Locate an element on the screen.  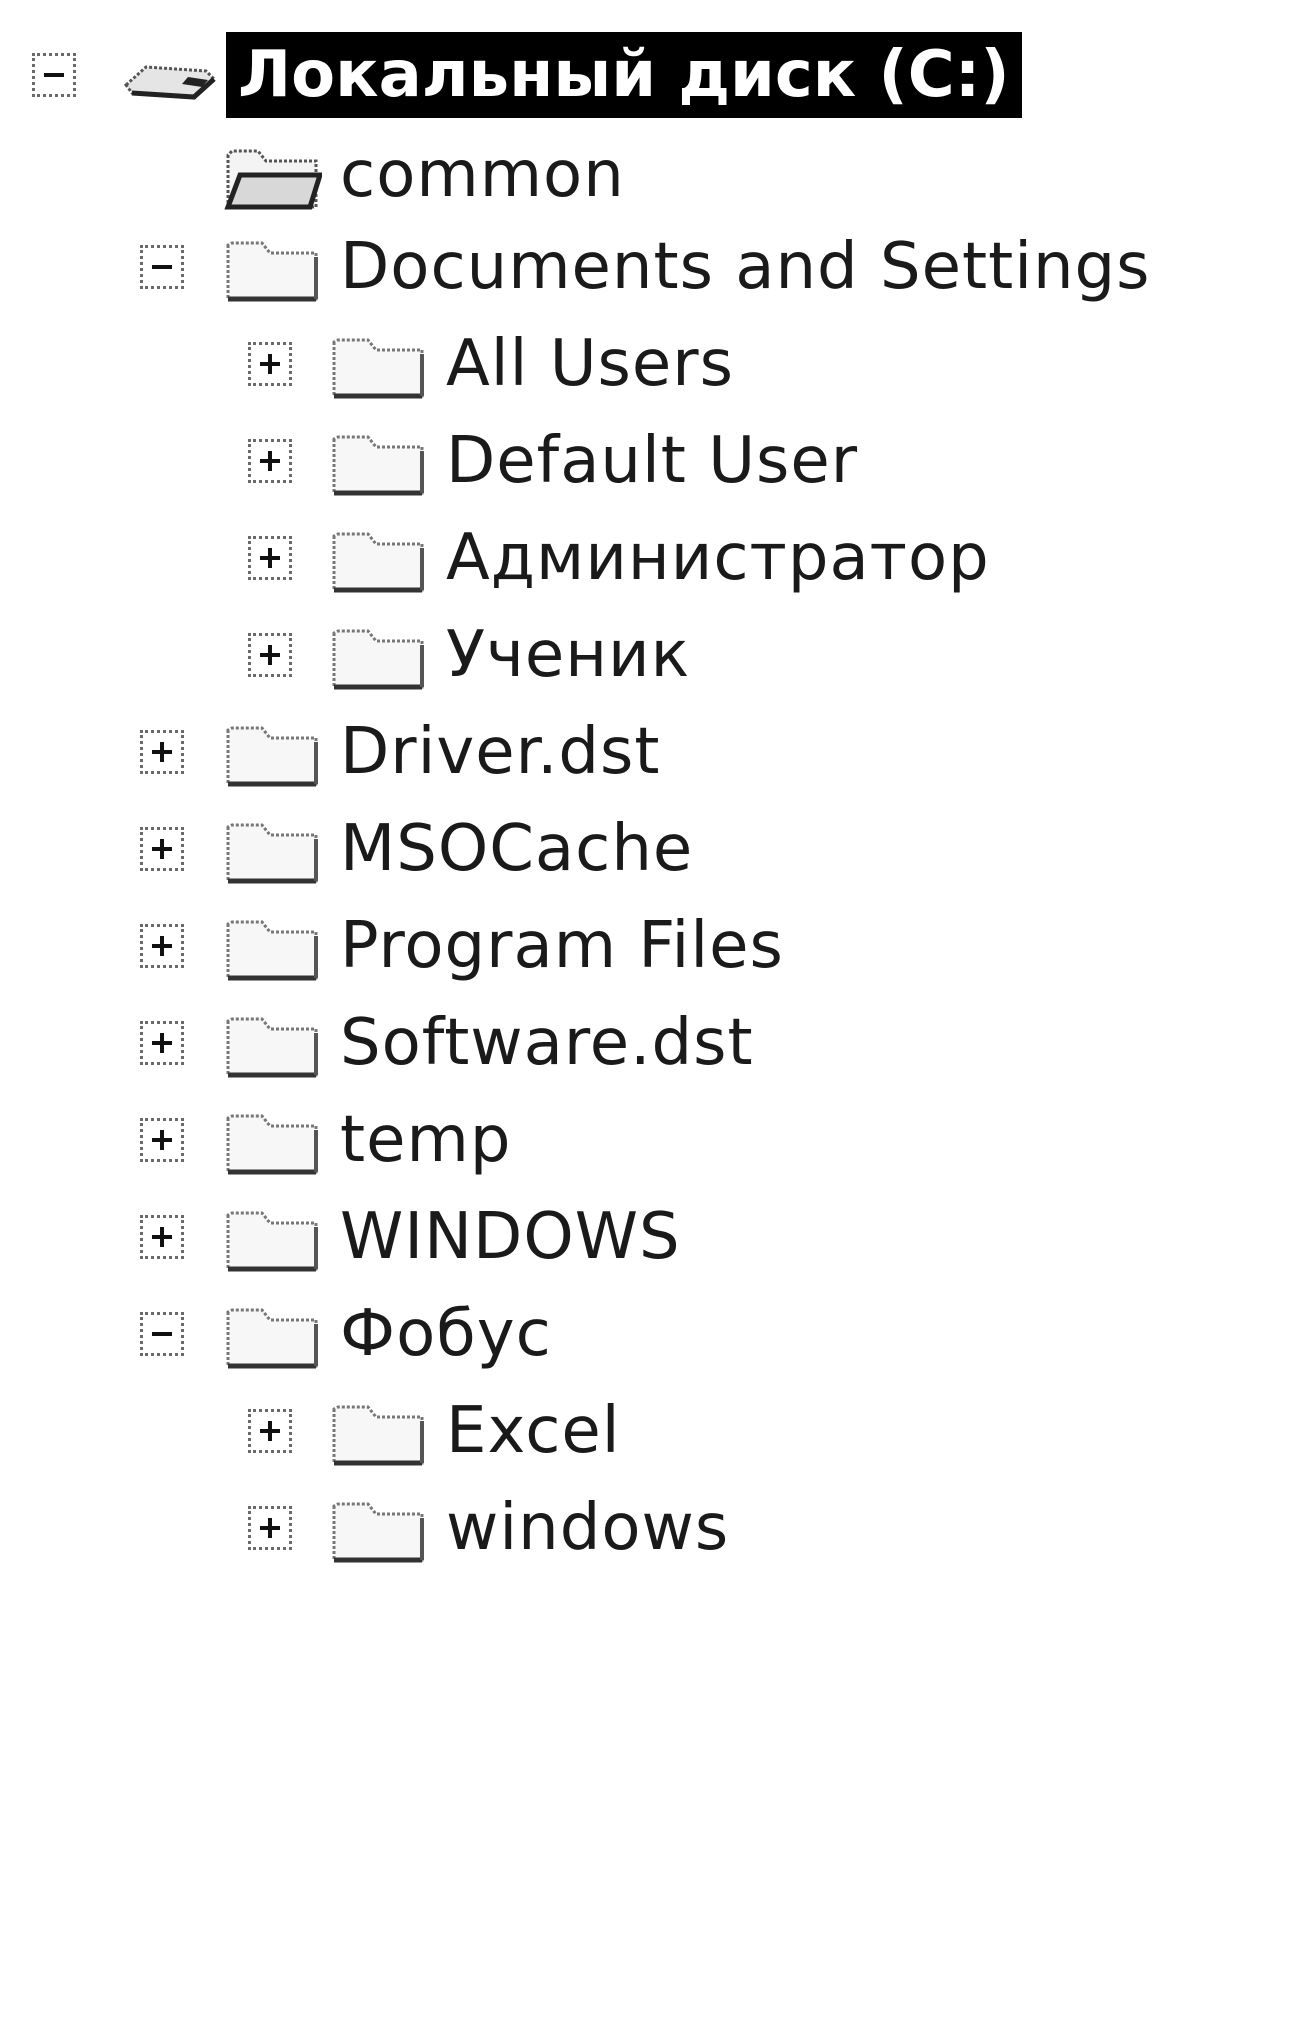
tree-node-default-user: Default User is located at coordinates (654, 461).